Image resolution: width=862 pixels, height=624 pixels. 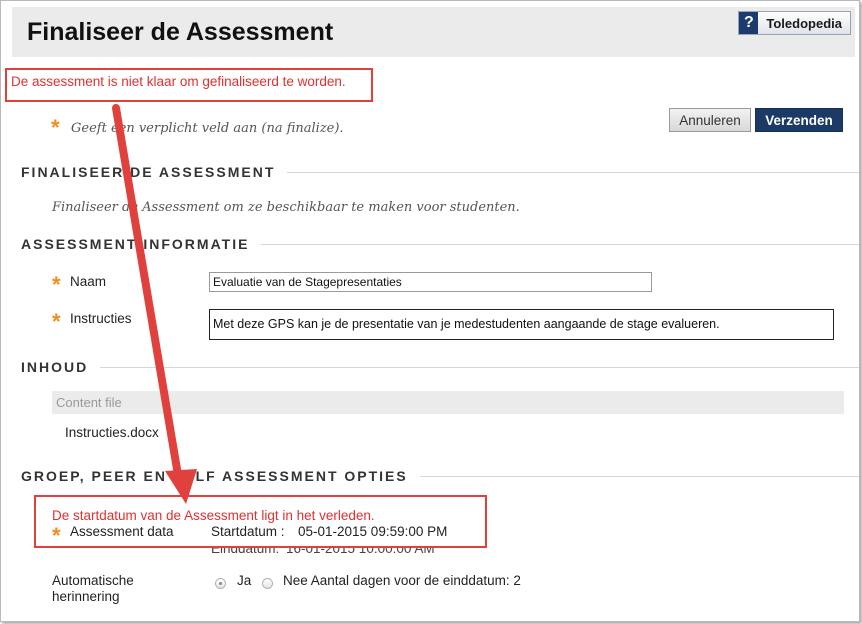 What do you see at coordinates (101, 318) in the screenshot?
I see `instructions-label: Instructies` at bounding box center [101, 318].